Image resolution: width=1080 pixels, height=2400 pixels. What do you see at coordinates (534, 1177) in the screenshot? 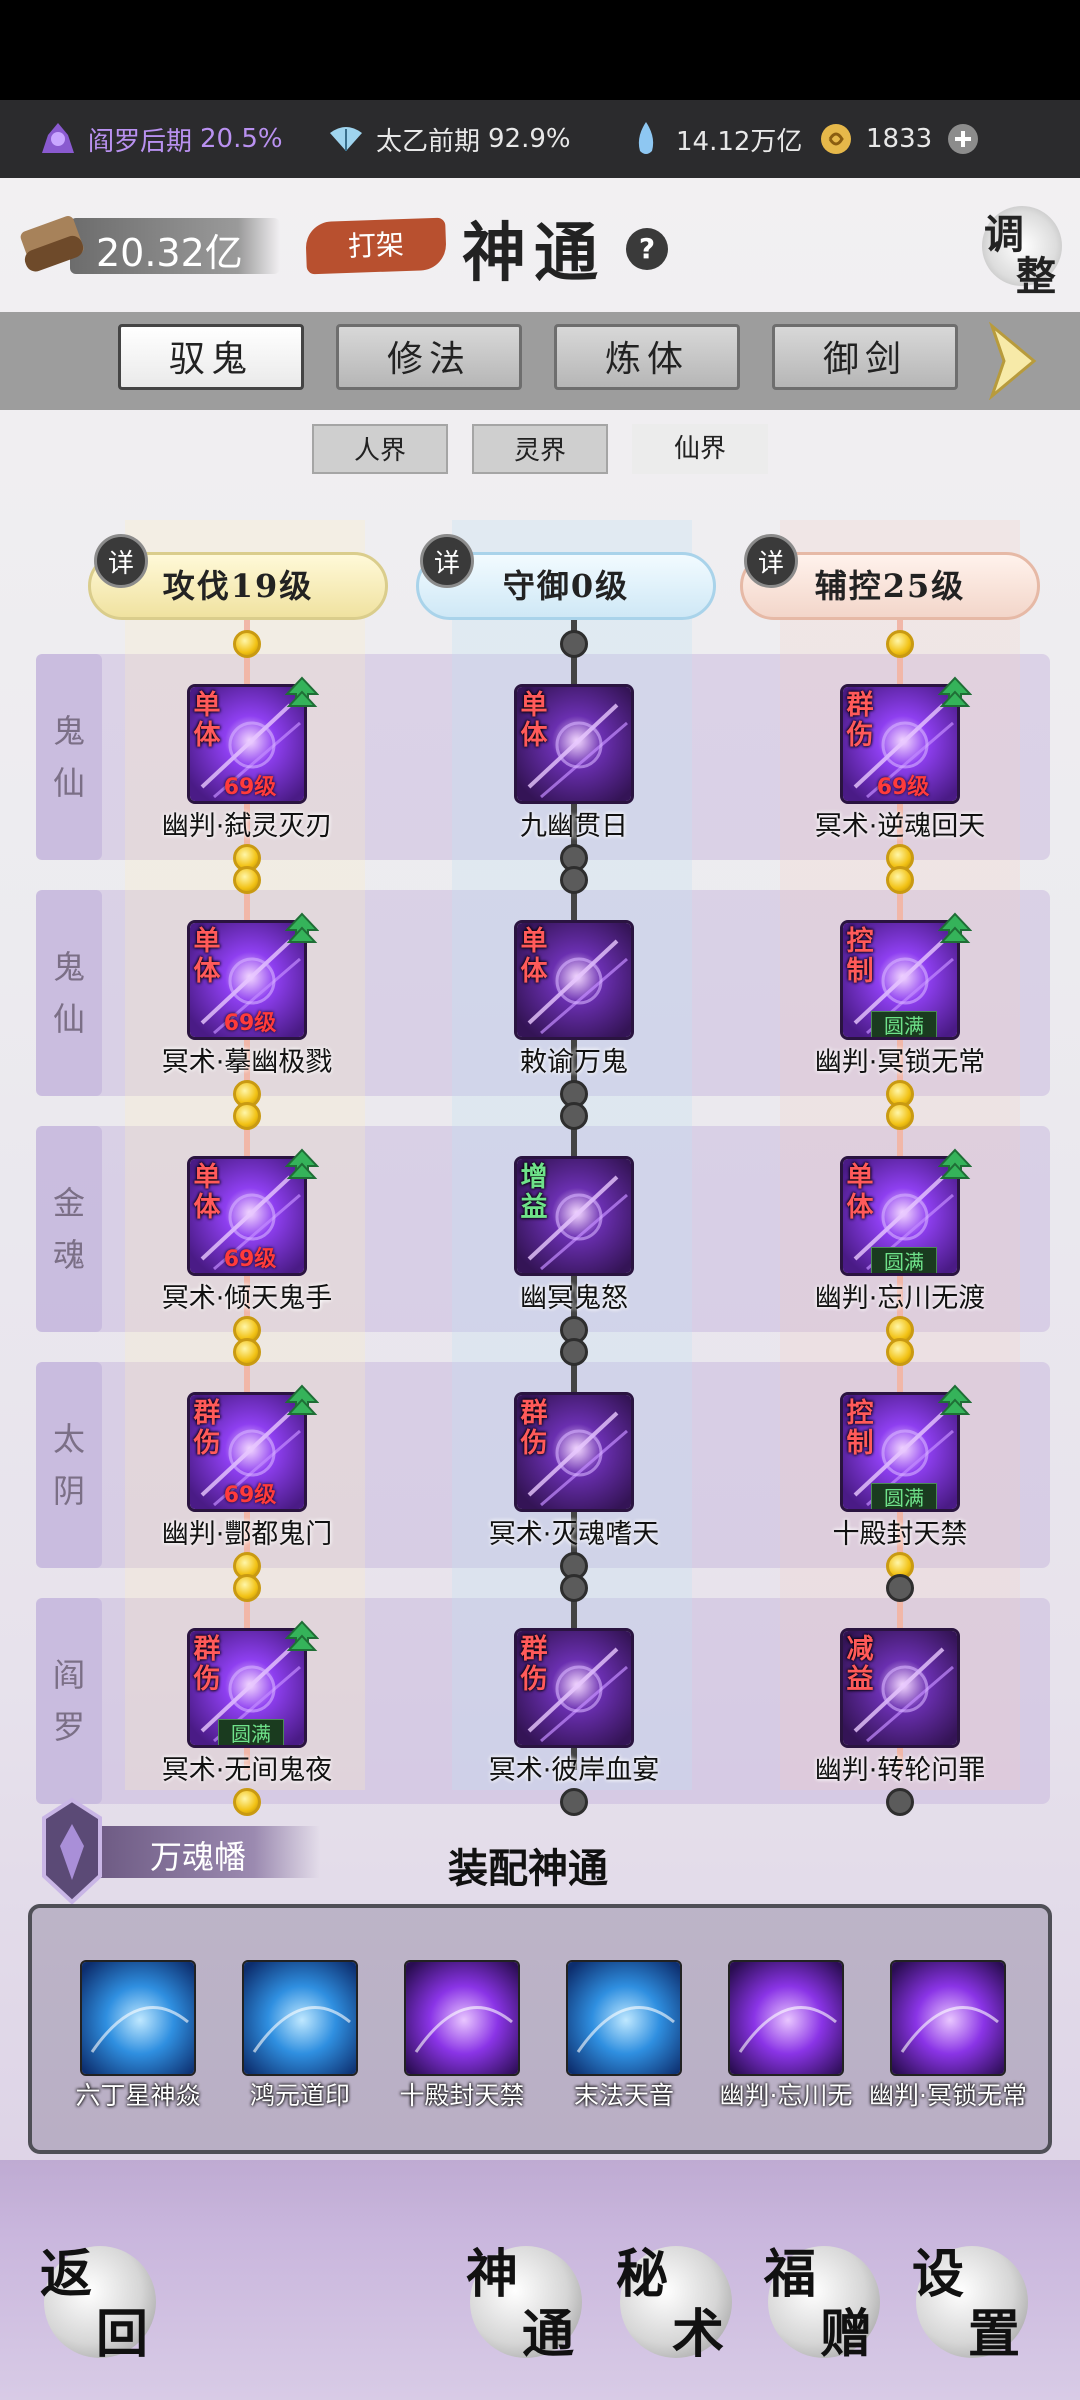
I see `skill-type-char: 增` at bounding box center [534, 1177].